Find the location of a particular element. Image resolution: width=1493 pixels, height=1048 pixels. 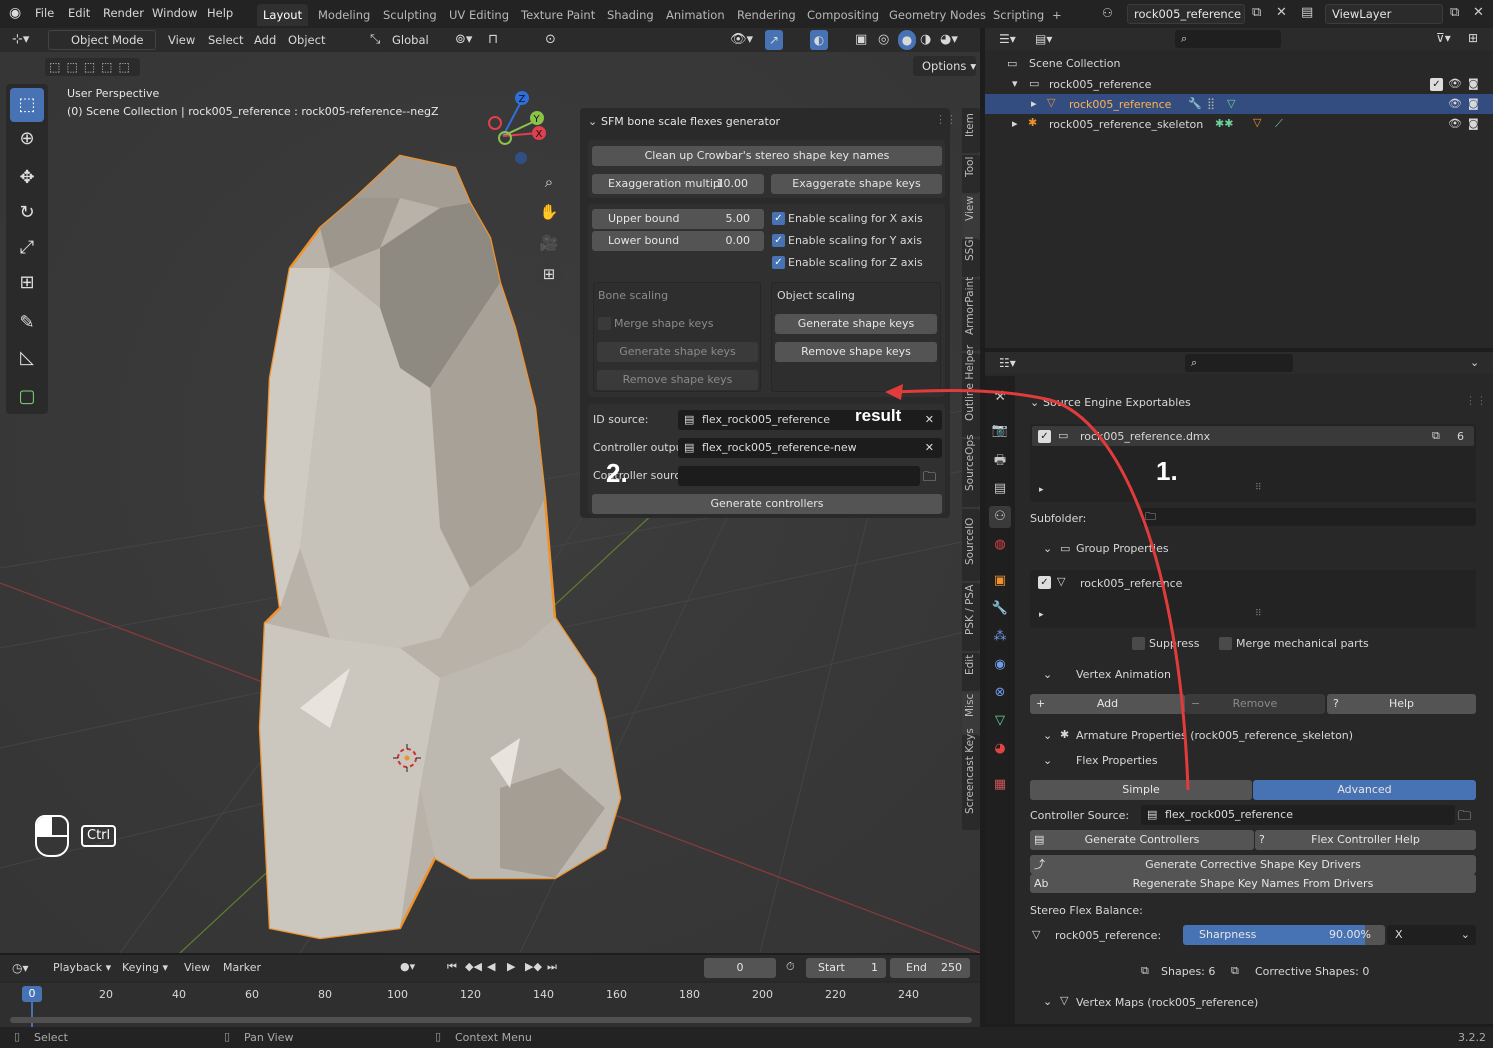

outliner-row-mesh: ▸ ▽ rock005_reference 🔧 ⣿ ▽ 👁 ◙ is located at coordinates (1239, 104).